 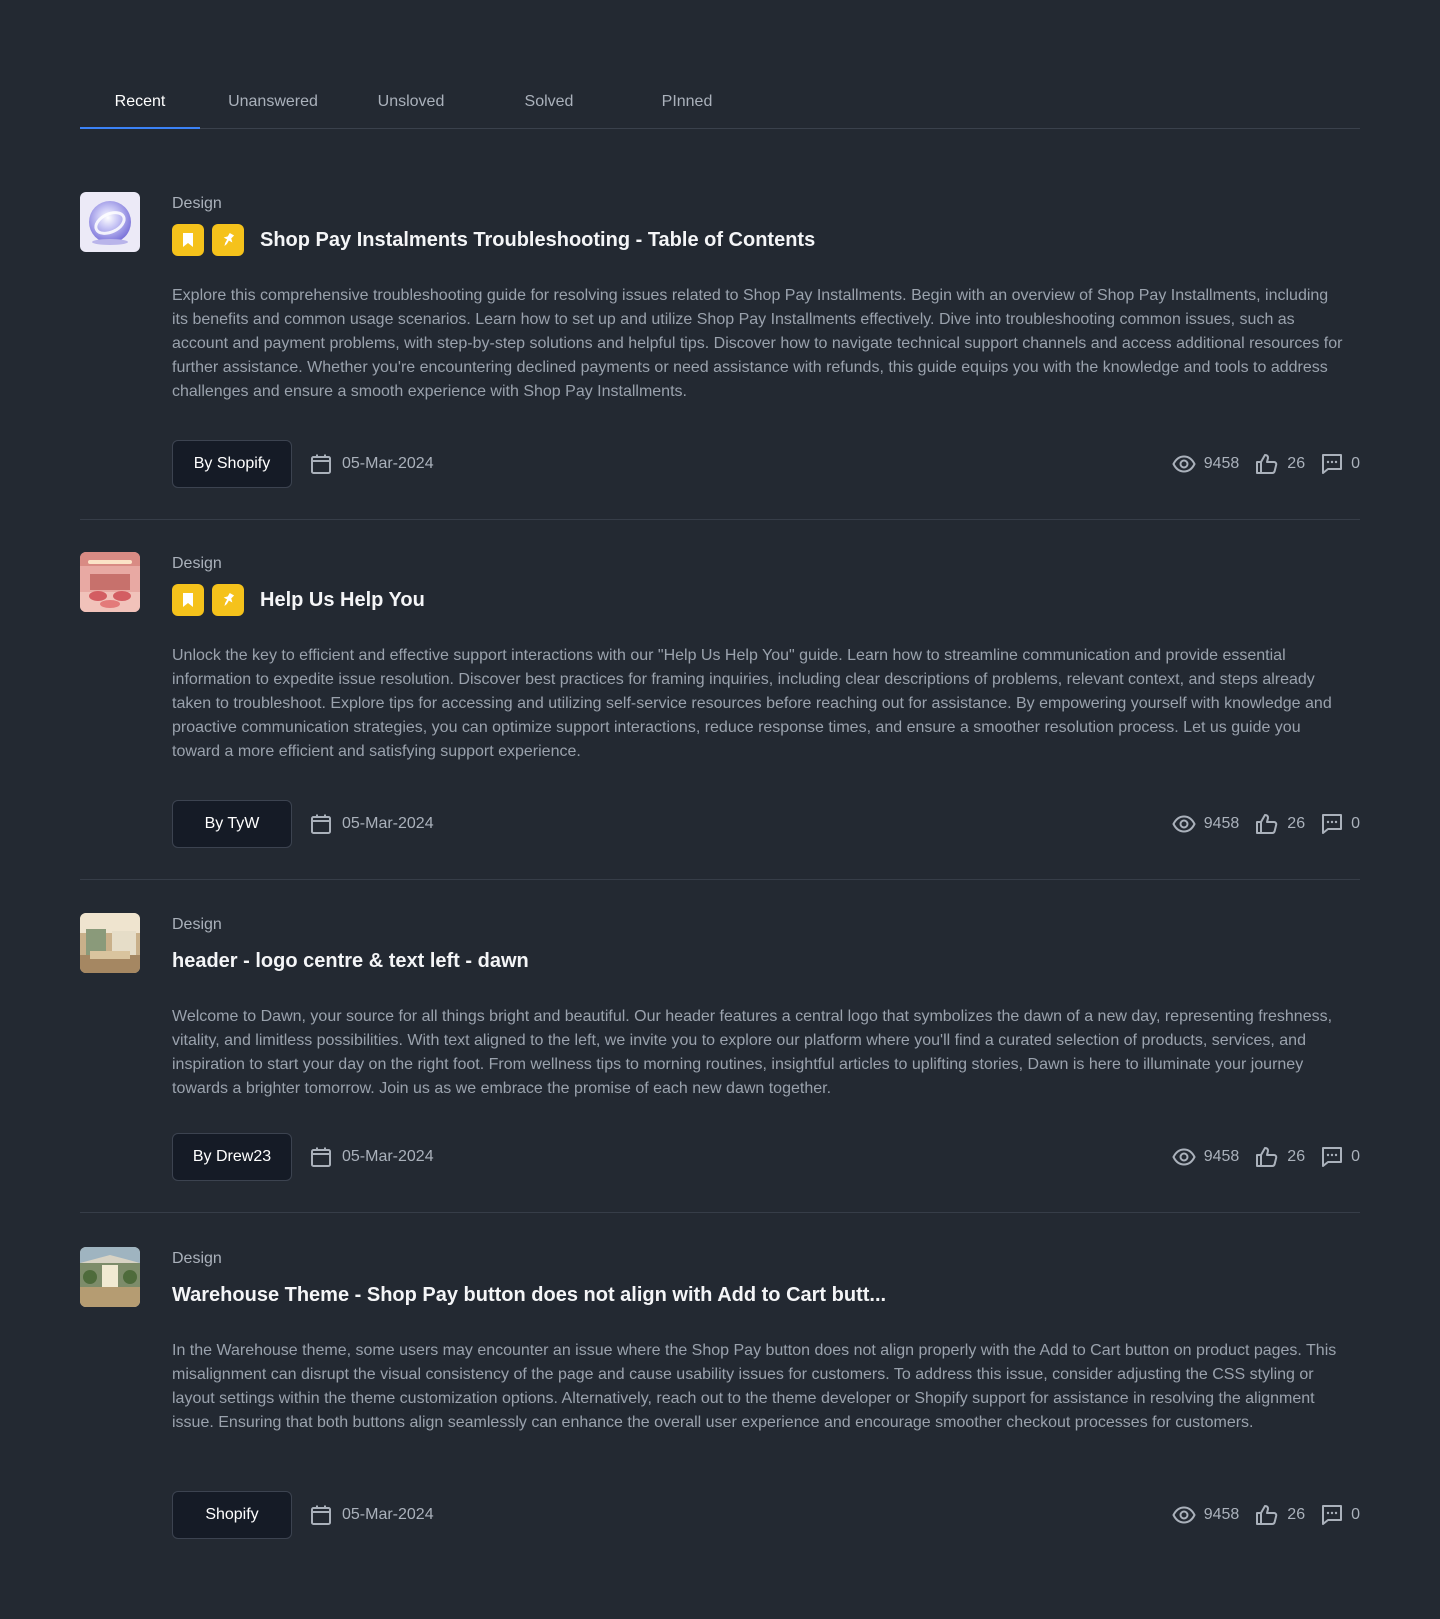 What do you see at coordinates (232, 1157) in the screenshot?
I see `author-button: By Drew23` at bounding box center [232, 1157].